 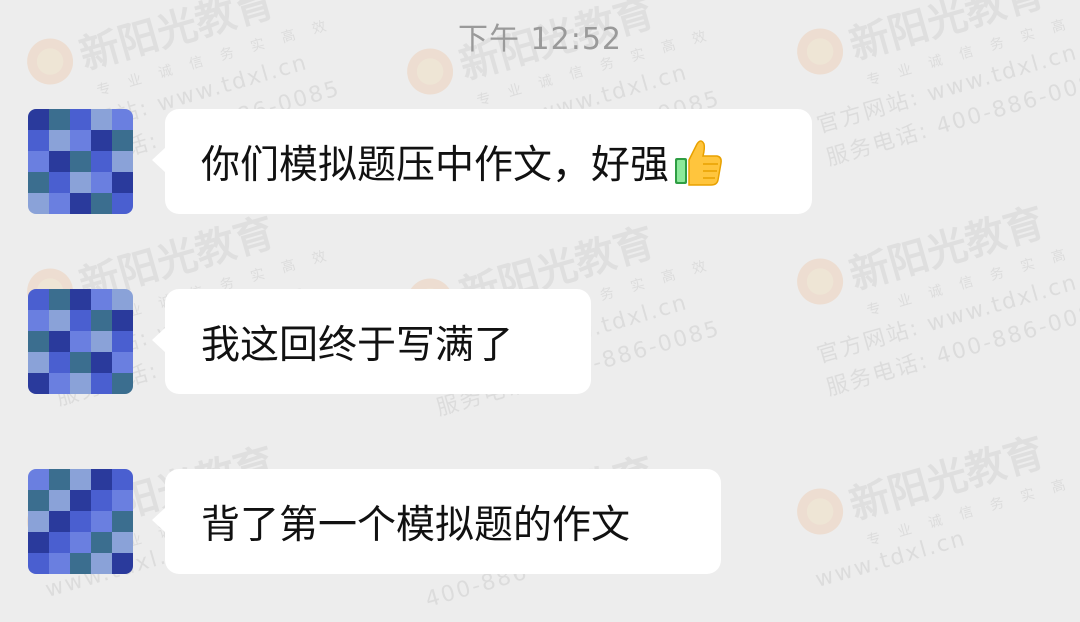 I want to click on message-text: 我这回终于写满了, so click(x=357, y=345).